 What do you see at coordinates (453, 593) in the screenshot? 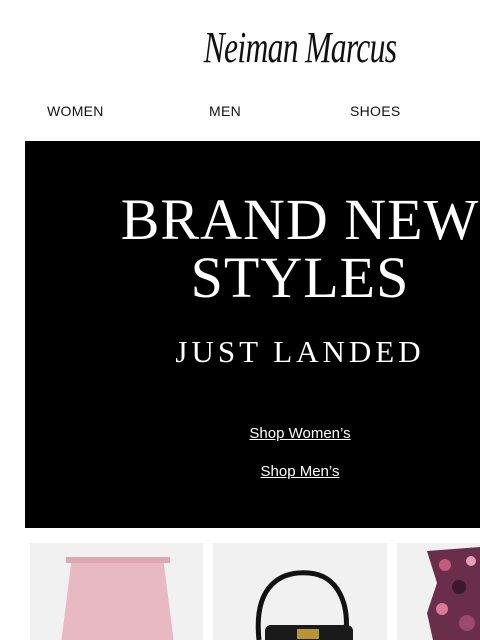
I see `printed-top-image` at bounding box center [453, 593].